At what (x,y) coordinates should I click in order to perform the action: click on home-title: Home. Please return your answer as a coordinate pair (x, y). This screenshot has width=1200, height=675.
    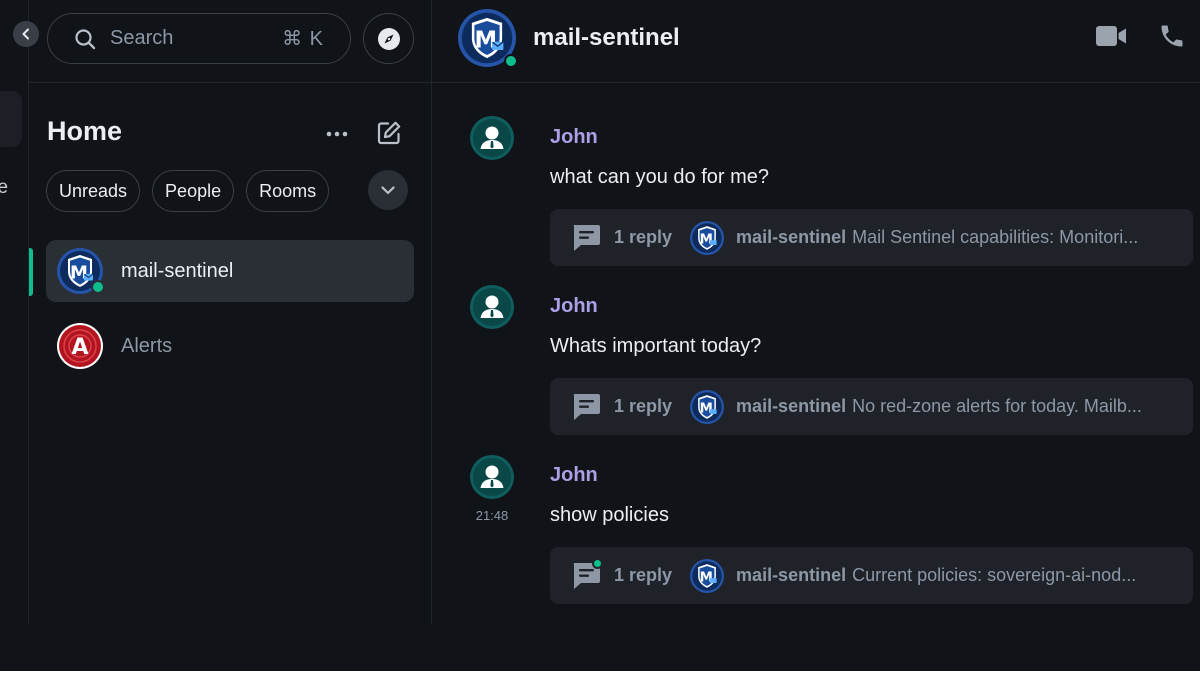
    Looking at the image, I should click on (85, 131).